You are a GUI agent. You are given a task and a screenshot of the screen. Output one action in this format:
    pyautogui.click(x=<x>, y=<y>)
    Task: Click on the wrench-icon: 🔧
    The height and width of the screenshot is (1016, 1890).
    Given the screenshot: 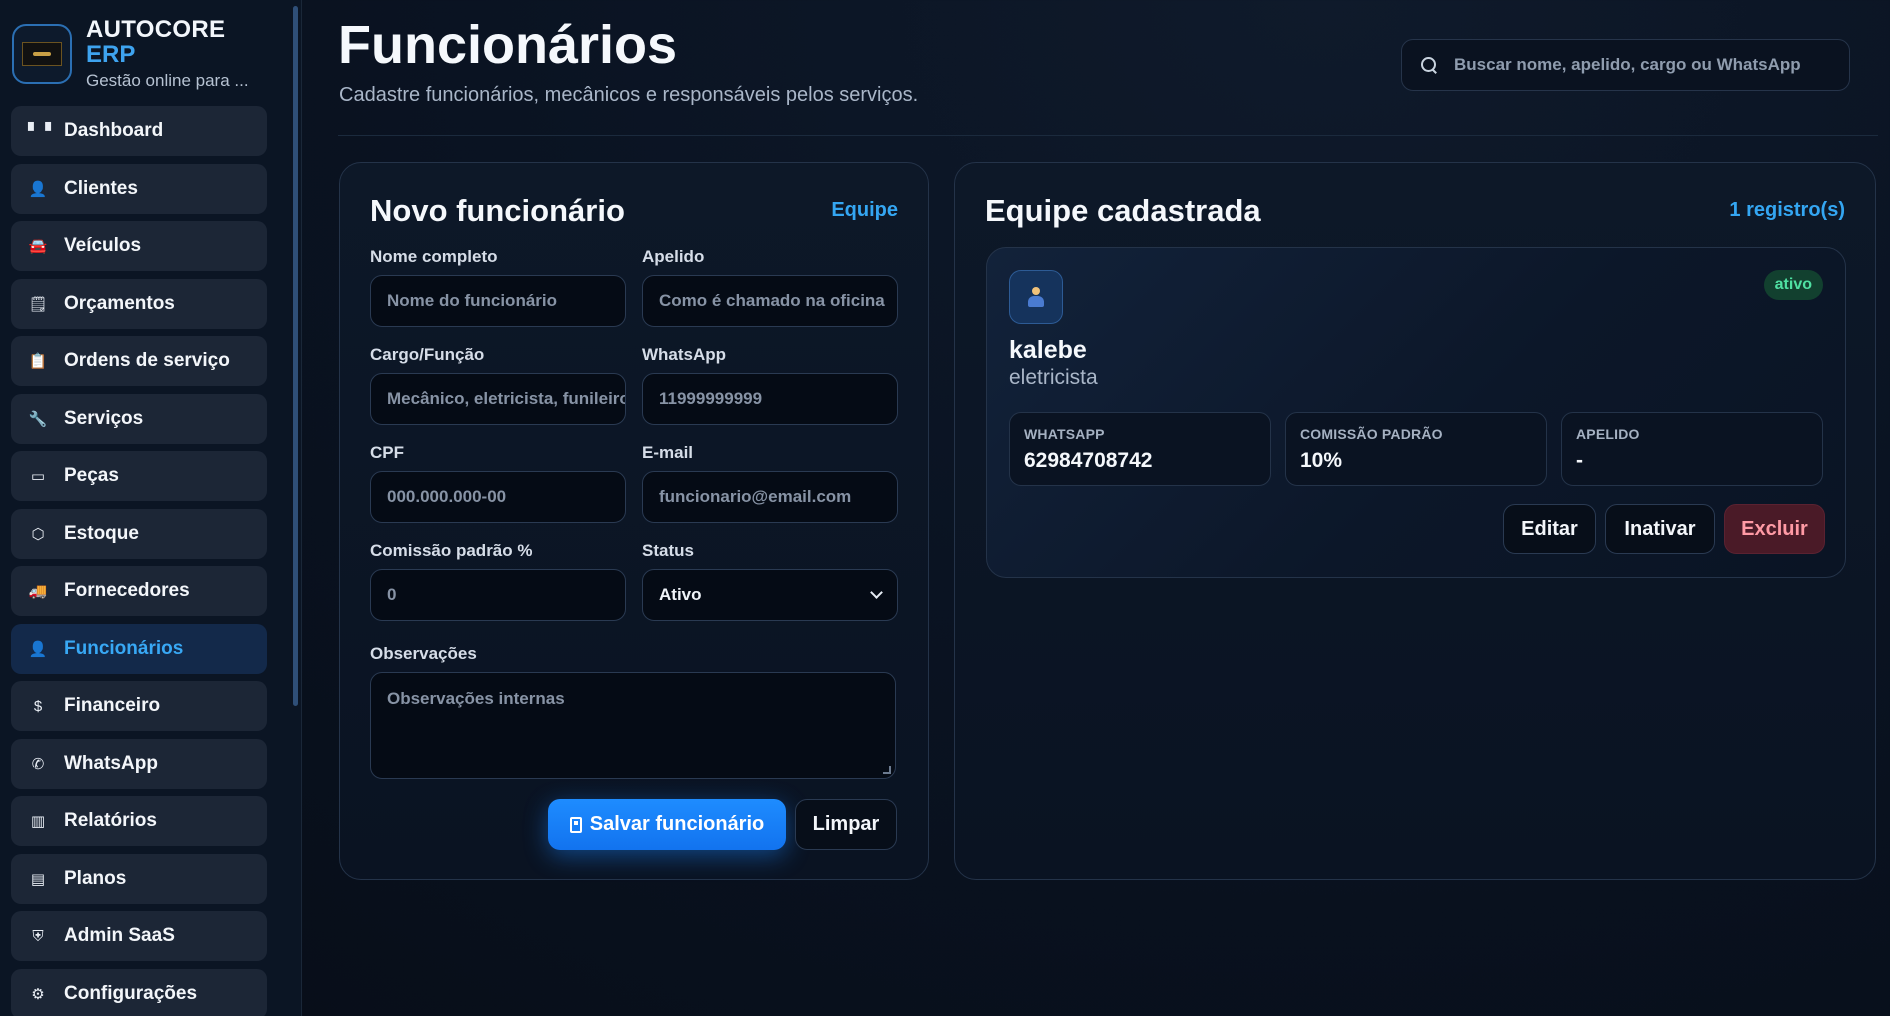 What is the action you would take?
    pyautogui.click(x=38, y=419)
    